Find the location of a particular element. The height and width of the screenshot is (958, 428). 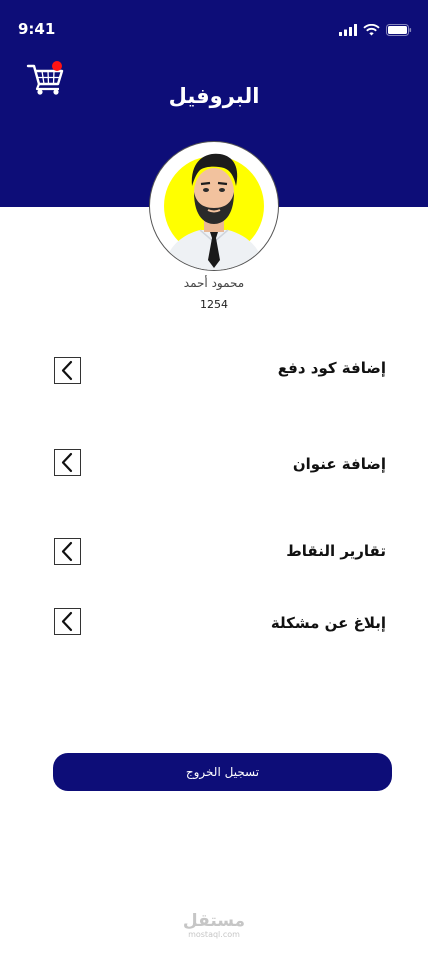

menu-item-label: إبلاغ عن مشكلة is located at coordinates (328, 623).